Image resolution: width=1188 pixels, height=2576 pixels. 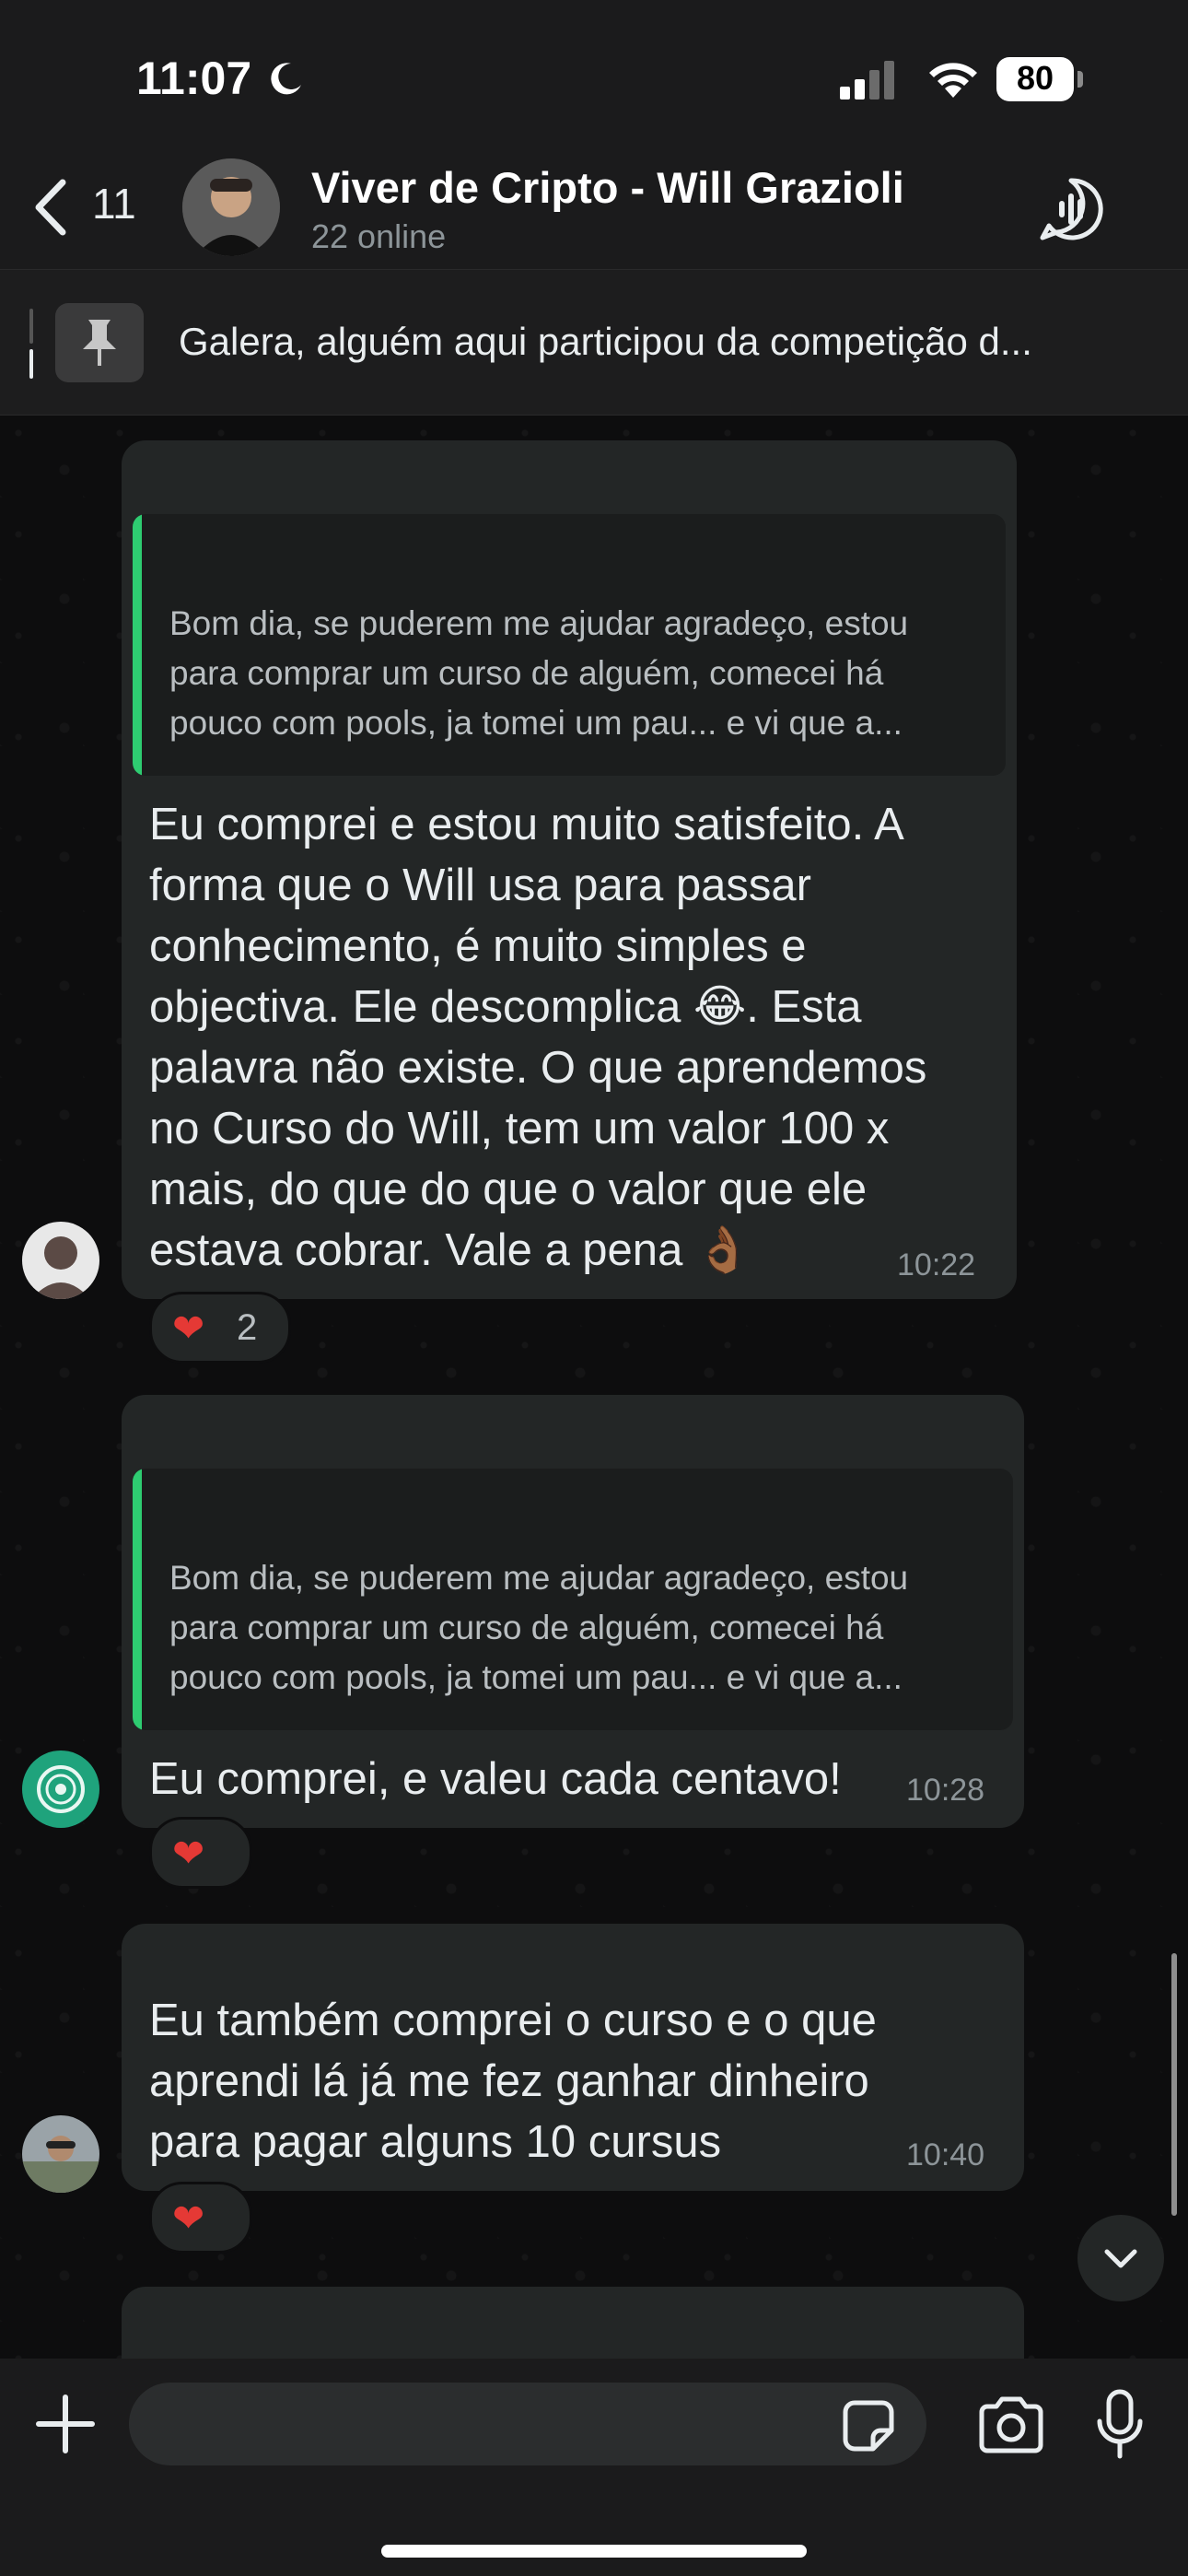 What do you see at coordinates (86, 207) in the screenshot?
I see `back-button: 11` at bounding box center [86, 207].